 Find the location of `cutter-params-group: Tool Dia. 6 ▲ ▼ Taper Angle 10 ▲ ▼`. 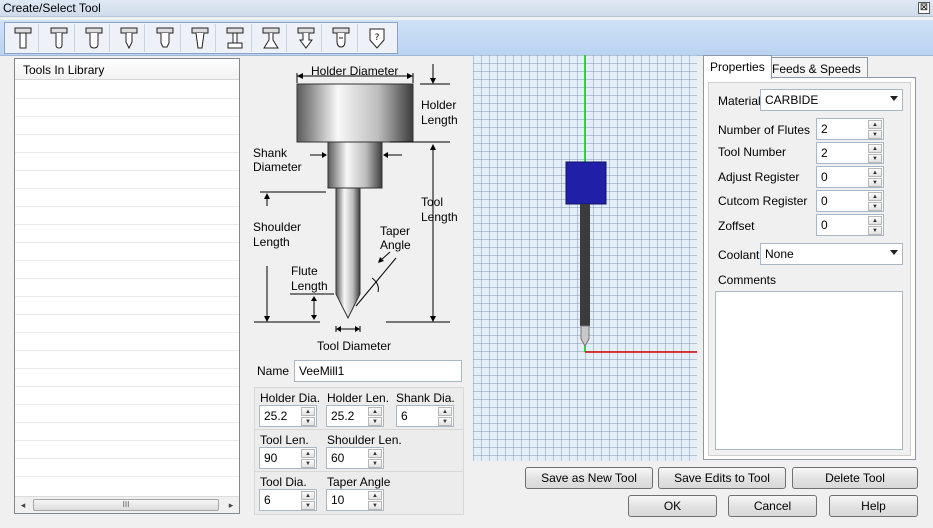

cutter-params-group: Tool Dia. 6 ▲ ▼ Taper Angle 10 ▲ ▼ is located at coordinates (359, 493).